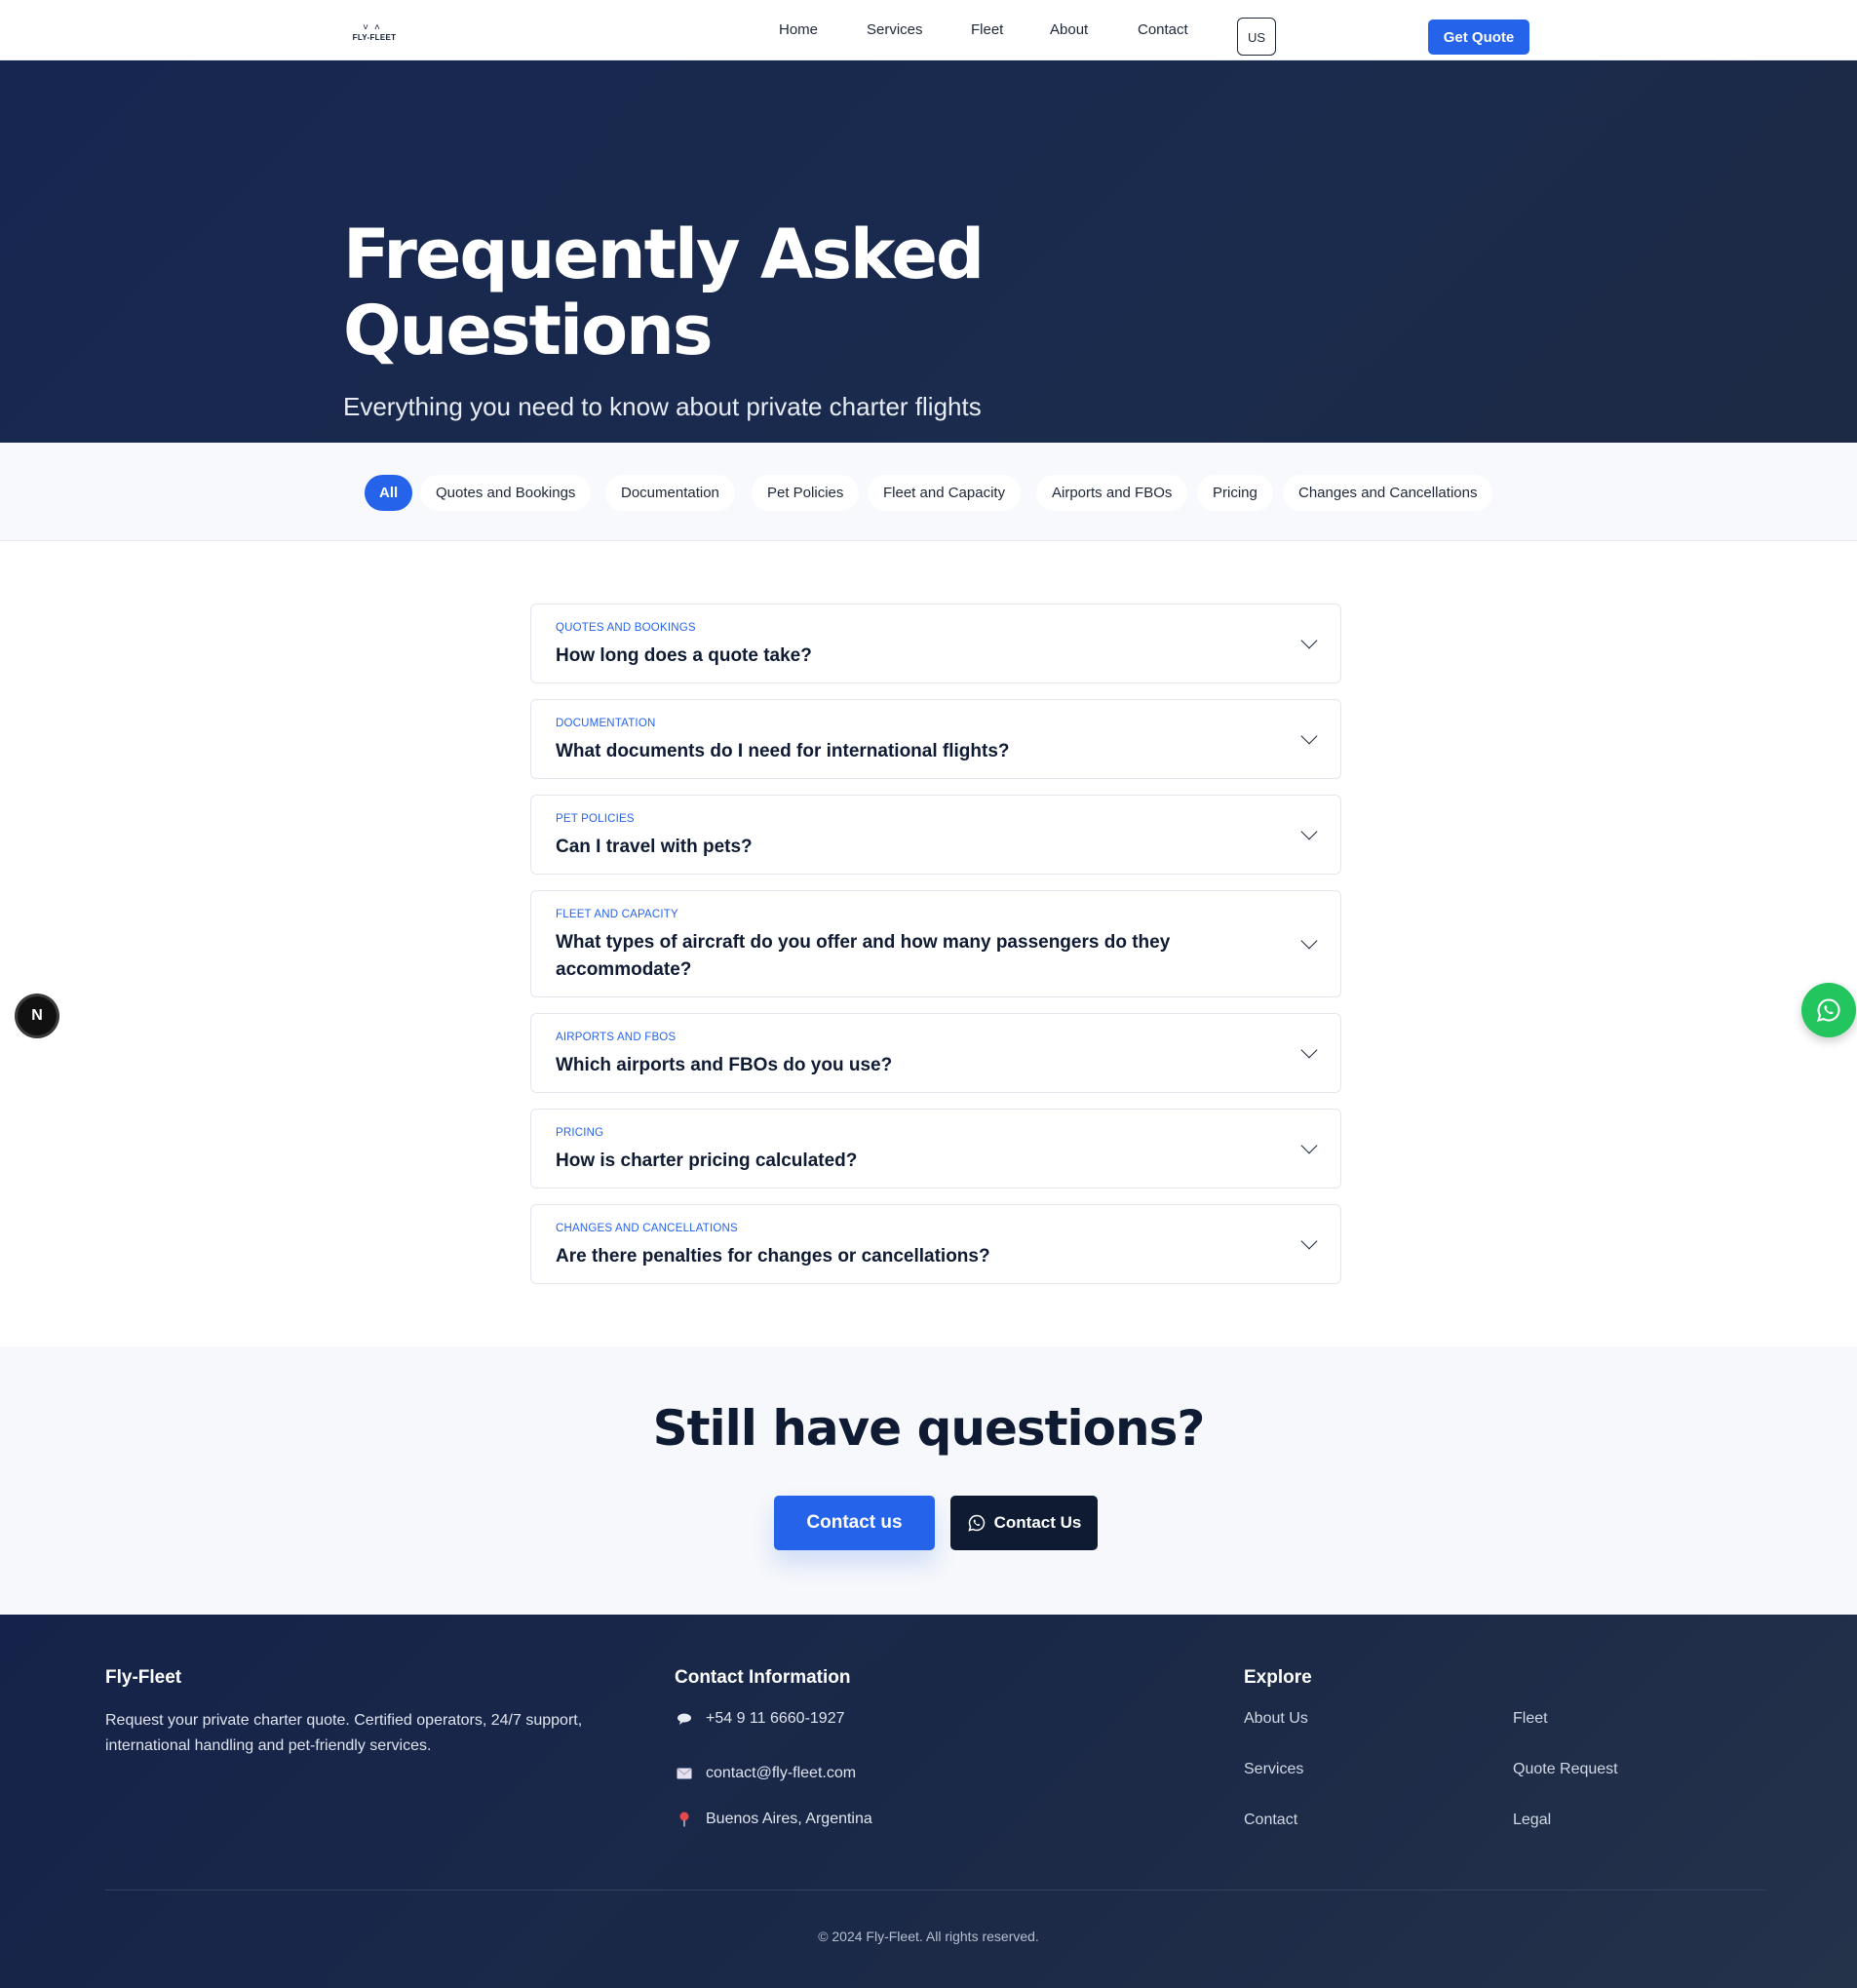 This screenshot has height=1988, width=1857. Describe the element at coordinates (1278, 1677) in the screenshot. I see `footer-explore-title: Explore` at that location.